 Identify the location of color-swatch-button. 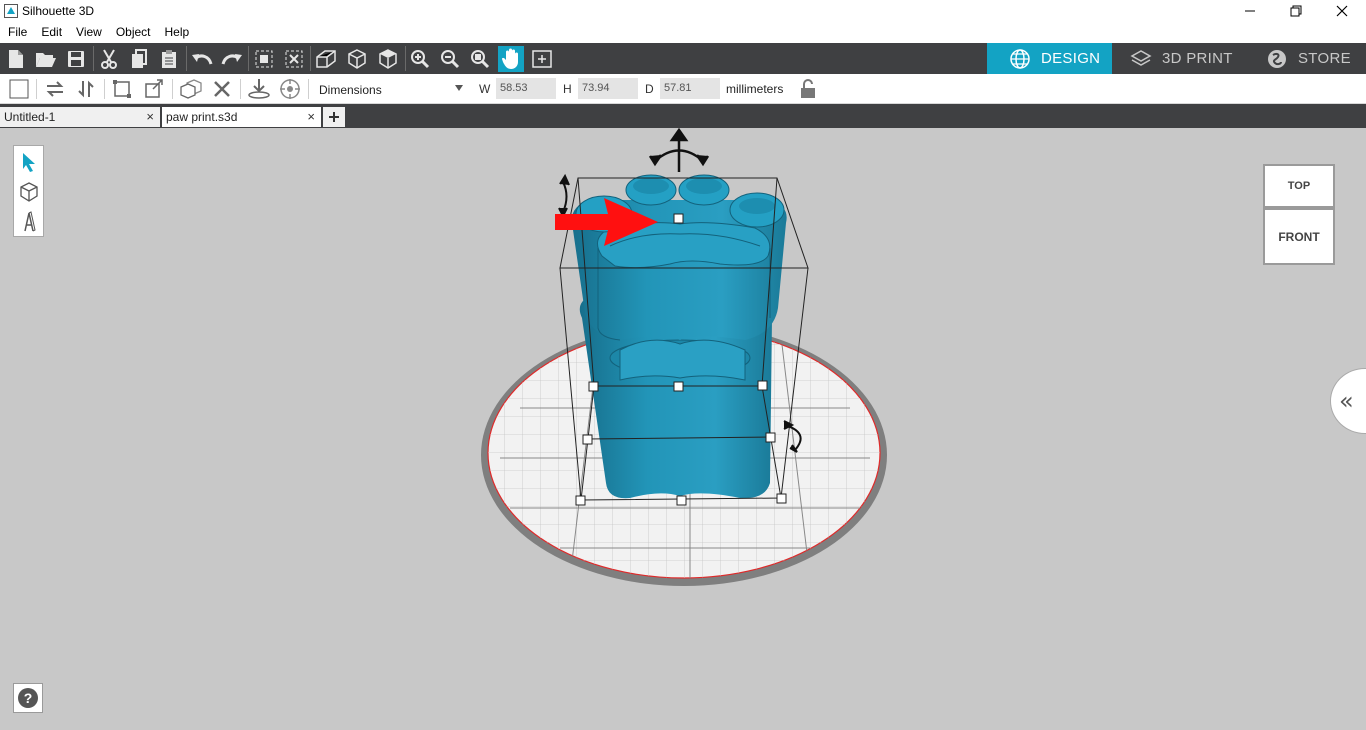
(19, 89).